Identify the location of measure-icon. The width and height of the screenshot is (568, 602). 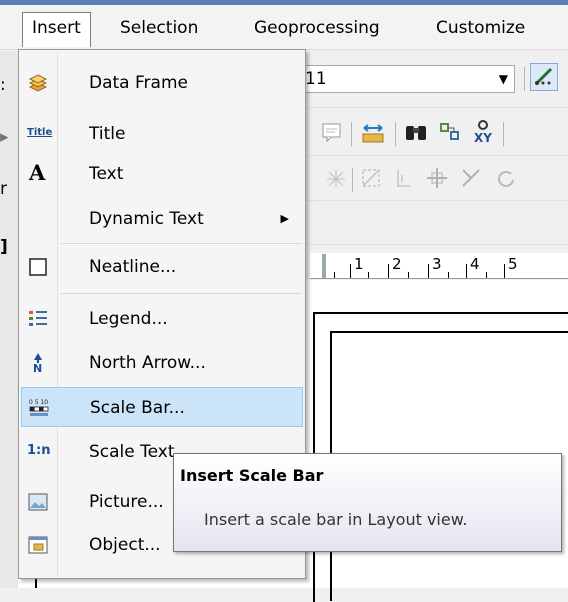
(373, 135).